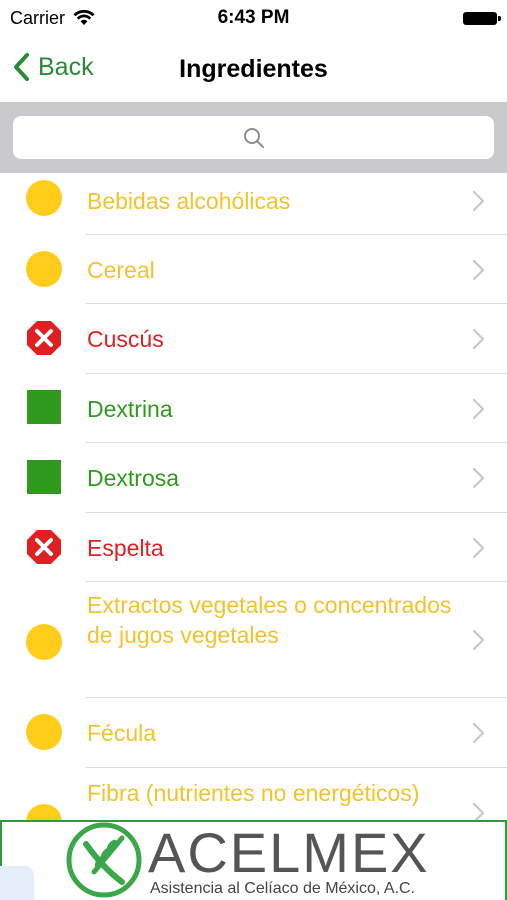  I want to click on page-title: Ingredientes, so click(253, 69).